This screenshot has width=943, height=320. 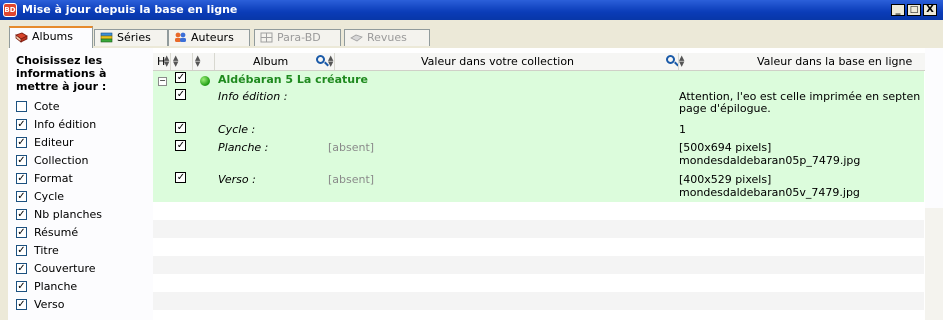 What do you see at coordinates (68, 214) in the screenshot?
I see `option-label: Nb planches` at bounding box center [68, 214].